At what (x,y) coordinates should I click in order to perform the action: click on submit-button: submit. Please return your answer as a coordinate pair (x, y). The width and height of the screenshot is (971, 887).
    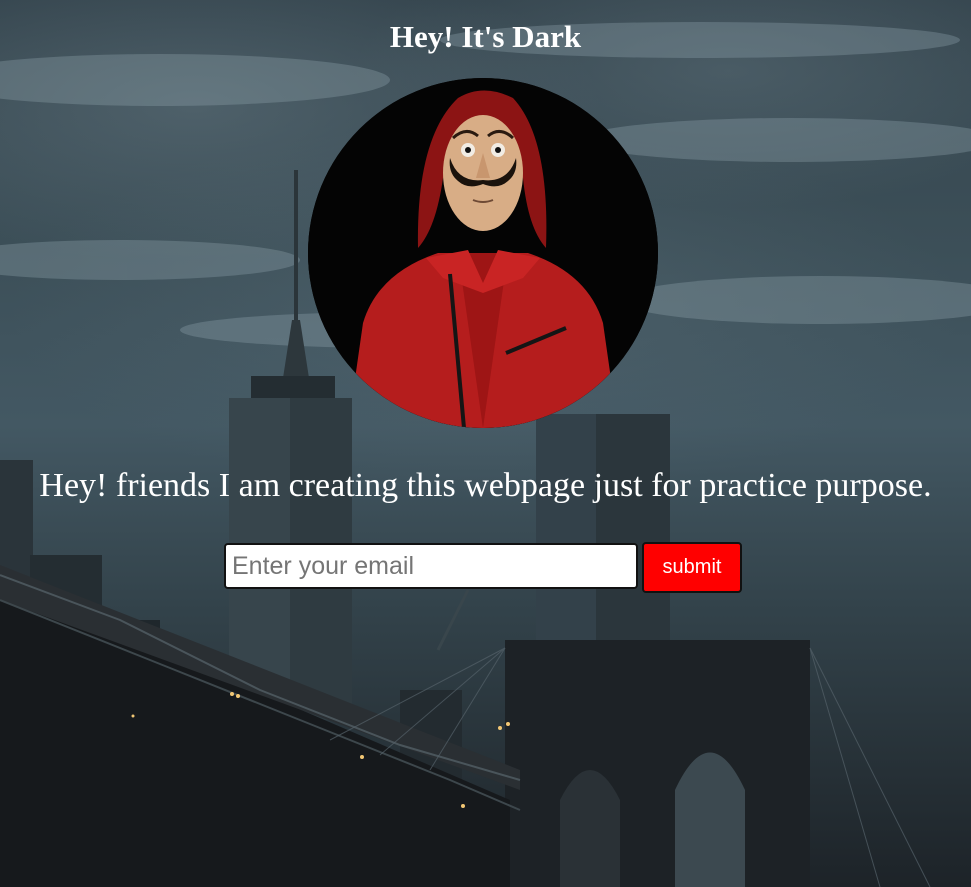
    Looking at the image, I should click on (692, 567).